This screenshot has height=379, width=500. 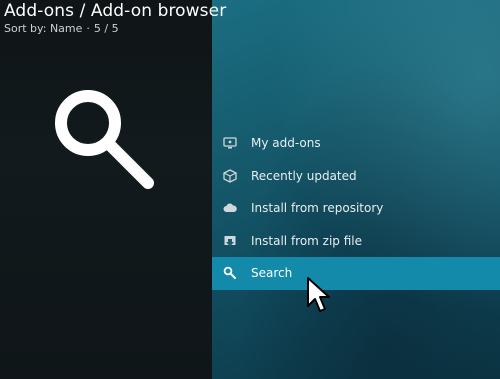 I want to click on menu-item-label: Recently updated, so click(x=304, y=175).